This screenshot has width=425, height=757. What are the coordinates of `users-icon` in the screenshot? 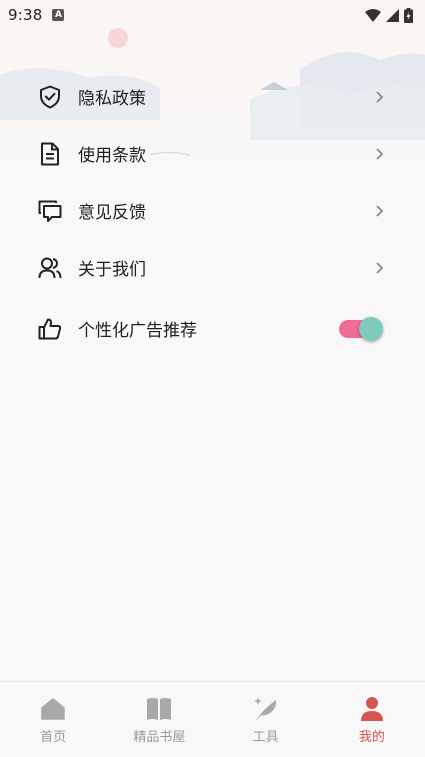 It's located at (50, 268).